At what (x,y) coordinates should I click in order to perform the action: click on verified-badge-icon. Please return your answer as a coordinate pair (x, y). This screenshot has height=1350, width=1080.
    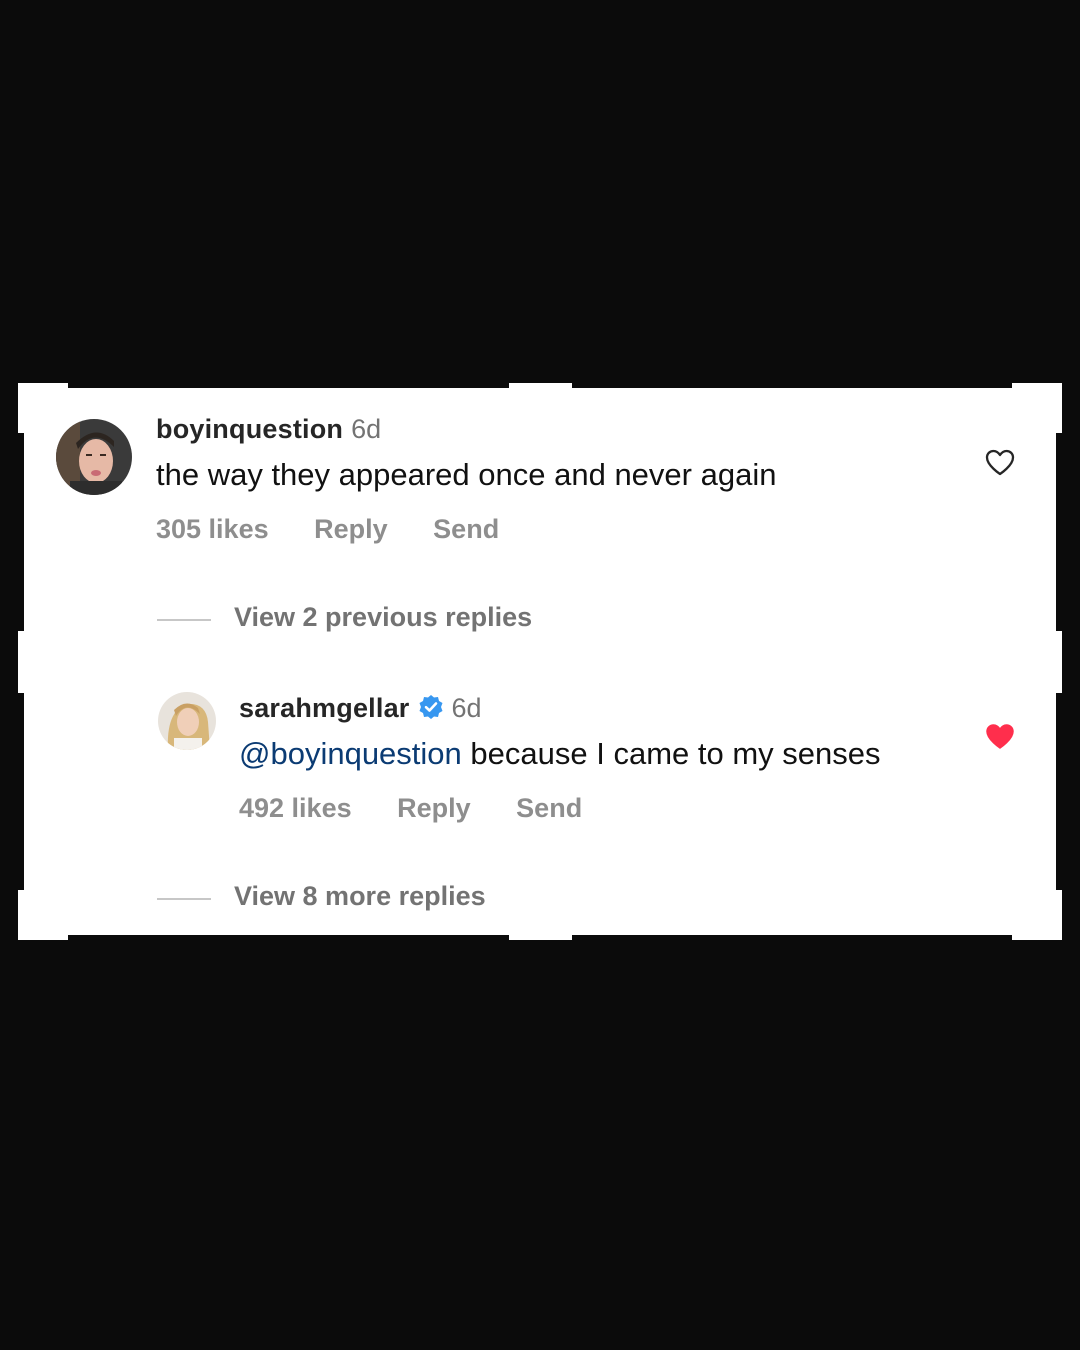
    Looking at the image, I should click on (431, 709).